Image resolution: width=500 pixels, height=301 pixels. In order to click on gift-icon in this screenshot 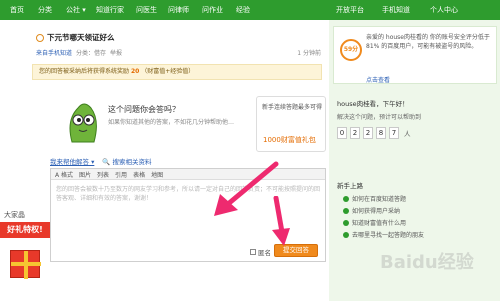, I will do `click(25, 264)`.